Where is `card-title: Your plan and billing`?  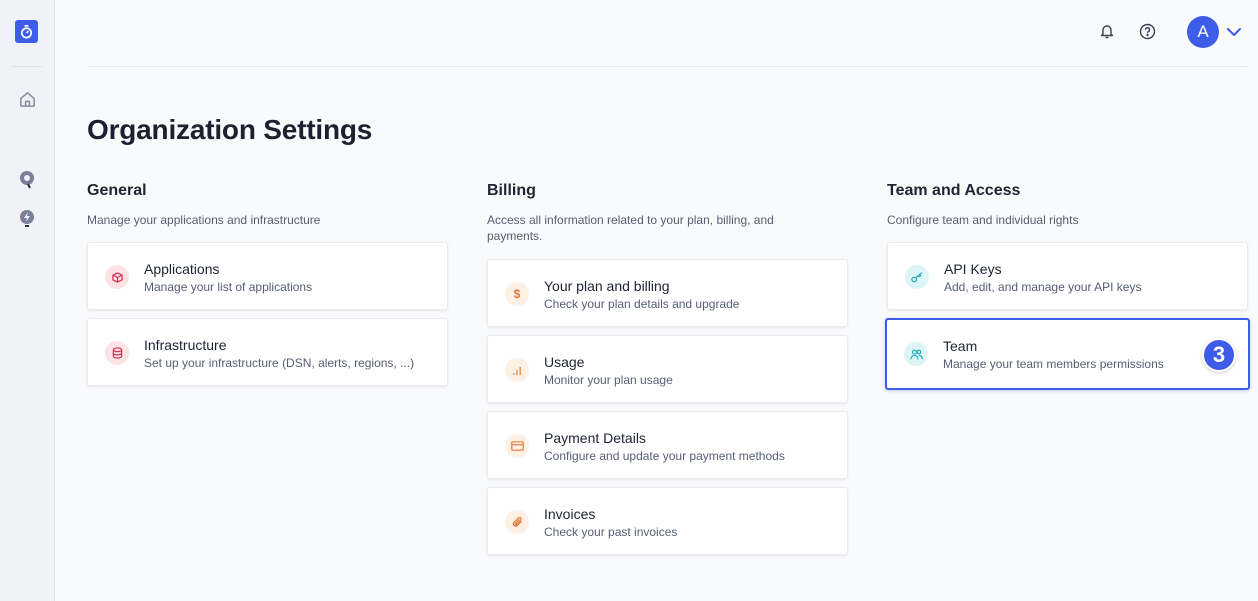 card-title: Your plan and billing is located at coordinates (607, 286).